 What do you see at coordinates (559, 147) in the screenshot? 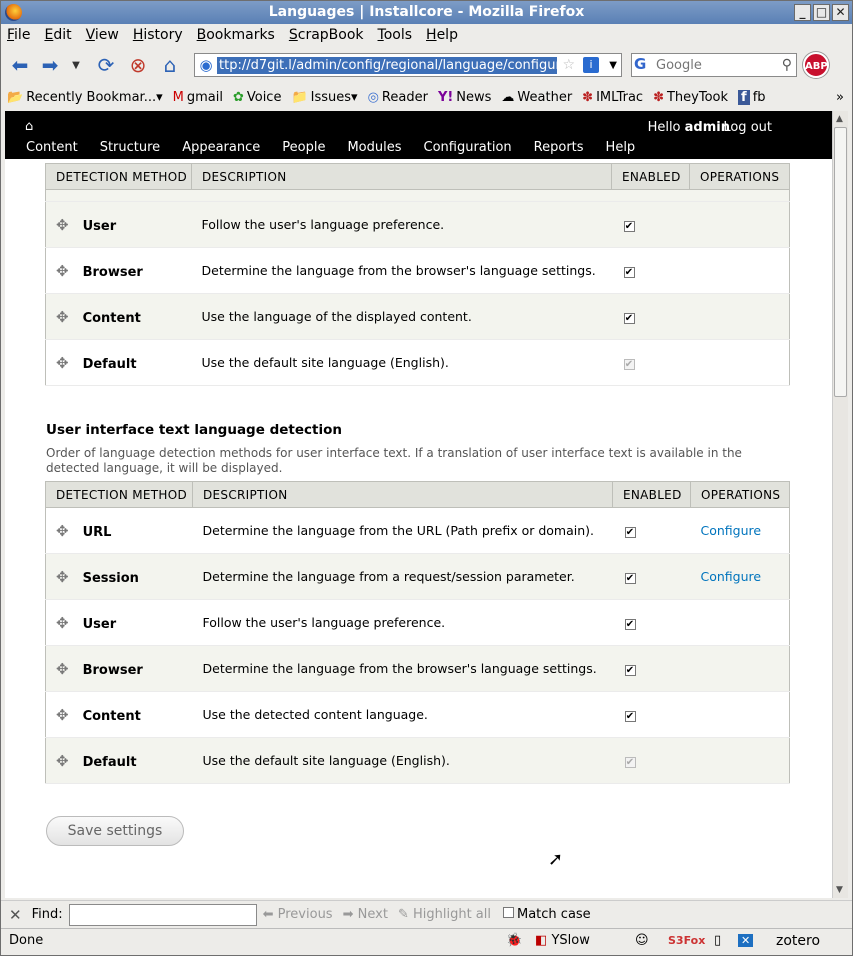
I see `toolbar-reports: Reports` at bounding box center [559, 147].